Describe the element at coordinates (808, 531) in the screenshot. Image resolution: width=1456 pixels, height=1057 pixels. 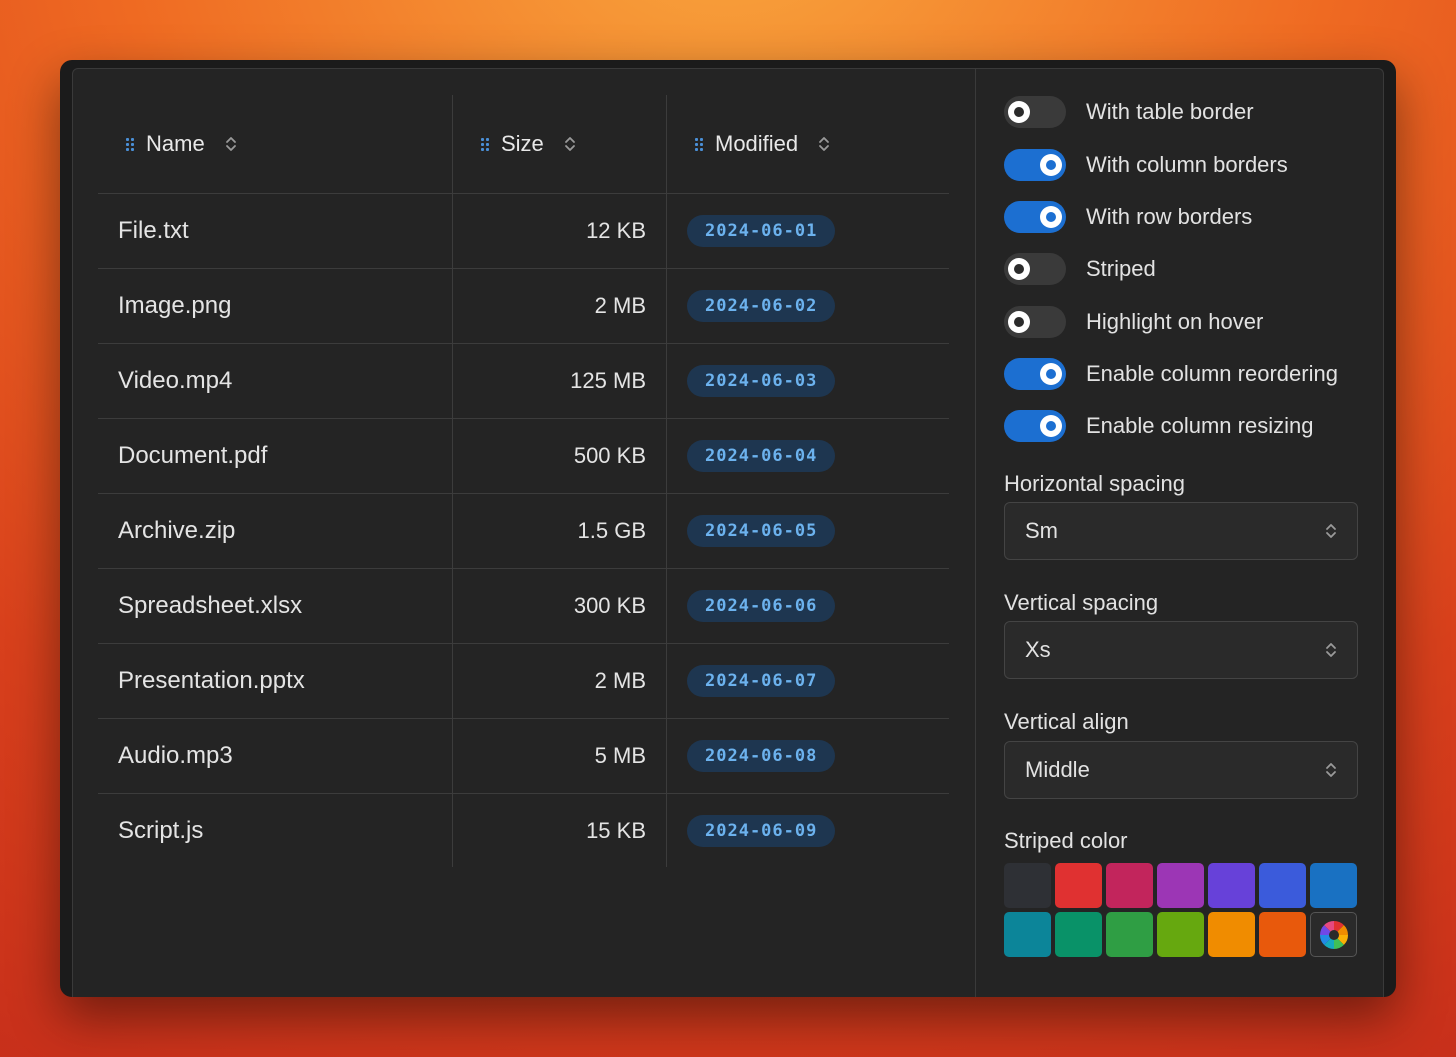
I see `cell-modified: 2024-06-05` at that location.